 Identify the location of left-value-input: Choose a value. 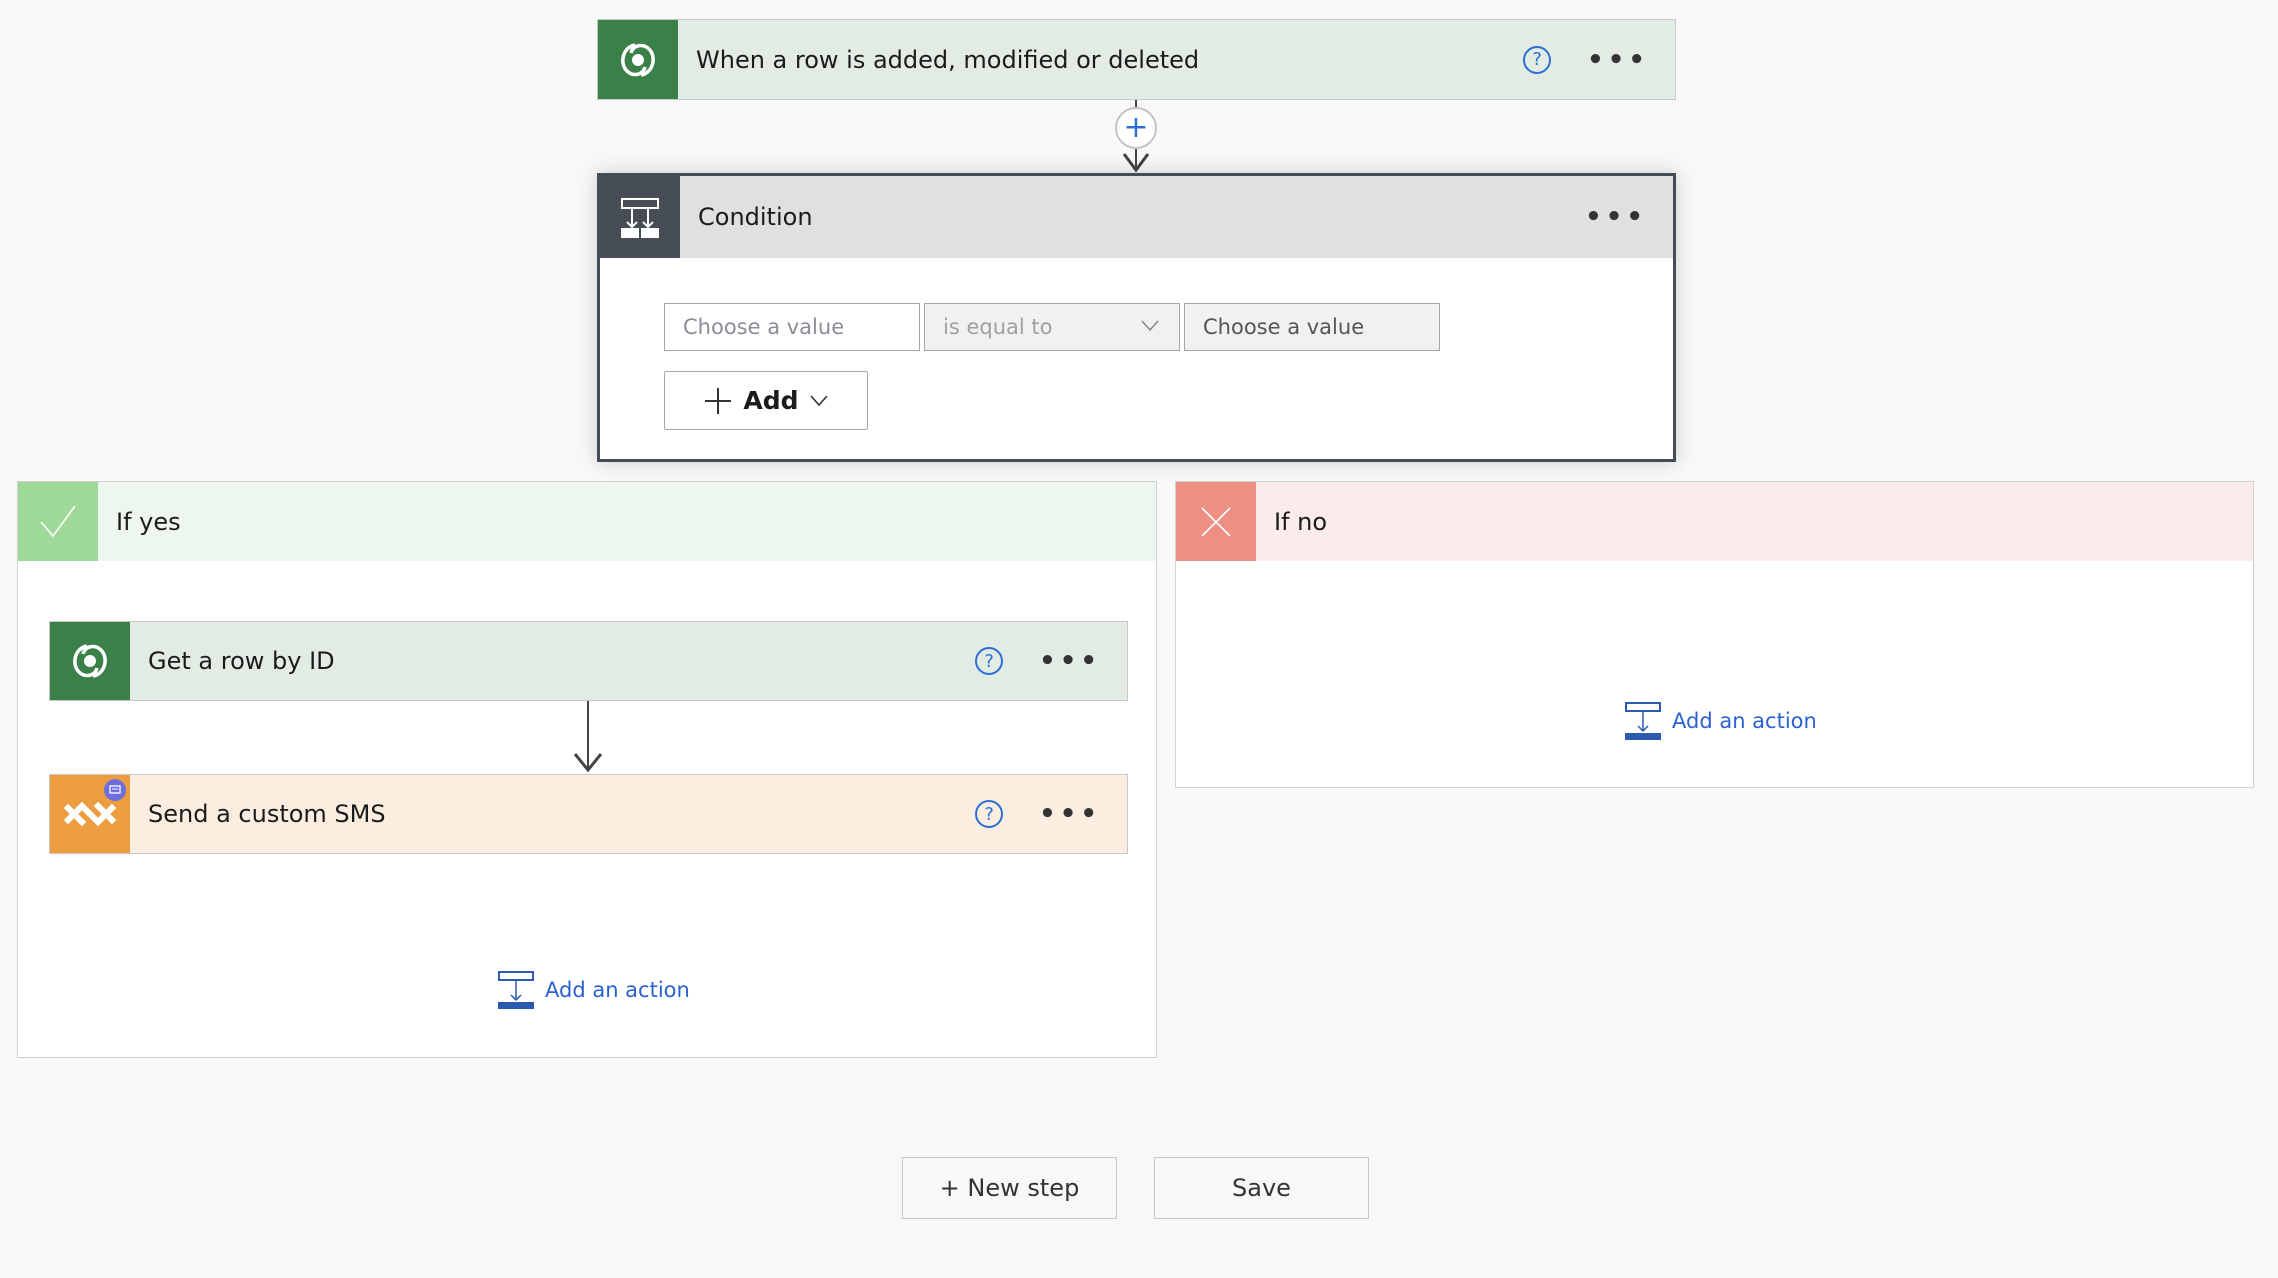
(792, 327).